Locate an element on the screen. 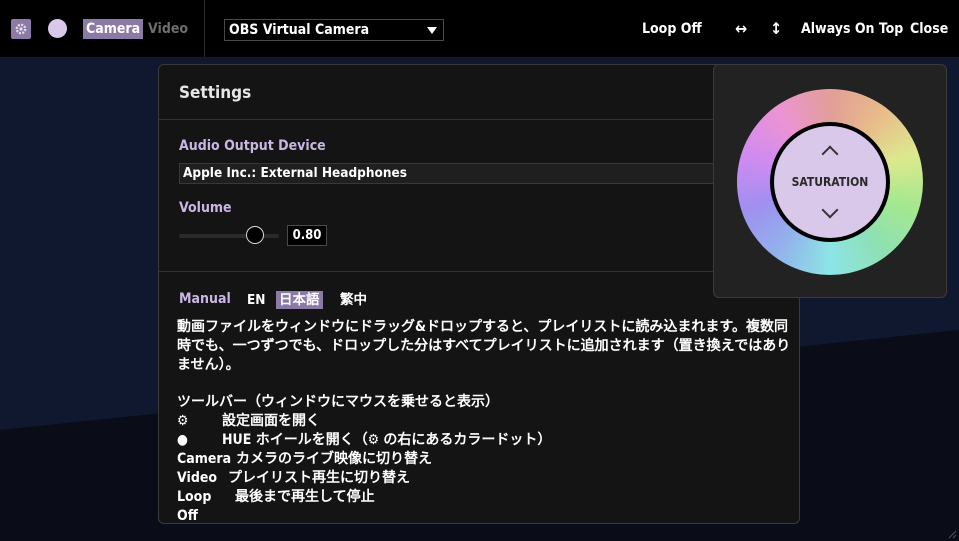  camera-source-select: OBS Virtual Camera is located at coordinates (334, 30).